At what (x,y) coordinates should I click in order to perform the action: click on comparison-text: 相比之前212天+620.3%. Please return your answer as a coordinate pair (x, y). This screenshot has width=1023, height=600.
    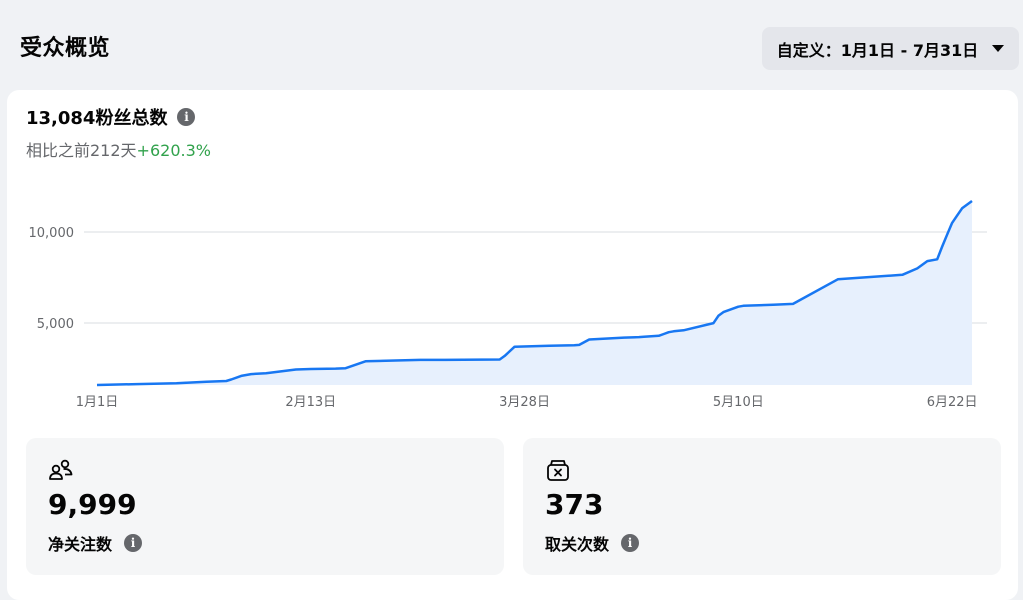
    Looking at the image, I should click on (118, 149).